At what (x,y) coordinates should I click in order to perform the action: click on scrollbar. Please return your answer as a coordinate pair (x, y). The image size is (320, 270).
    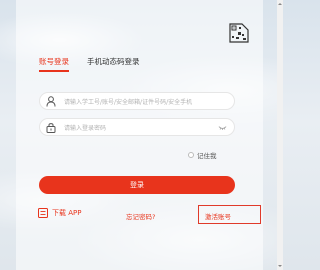
    Looking at the image, I should click on (280, 135).